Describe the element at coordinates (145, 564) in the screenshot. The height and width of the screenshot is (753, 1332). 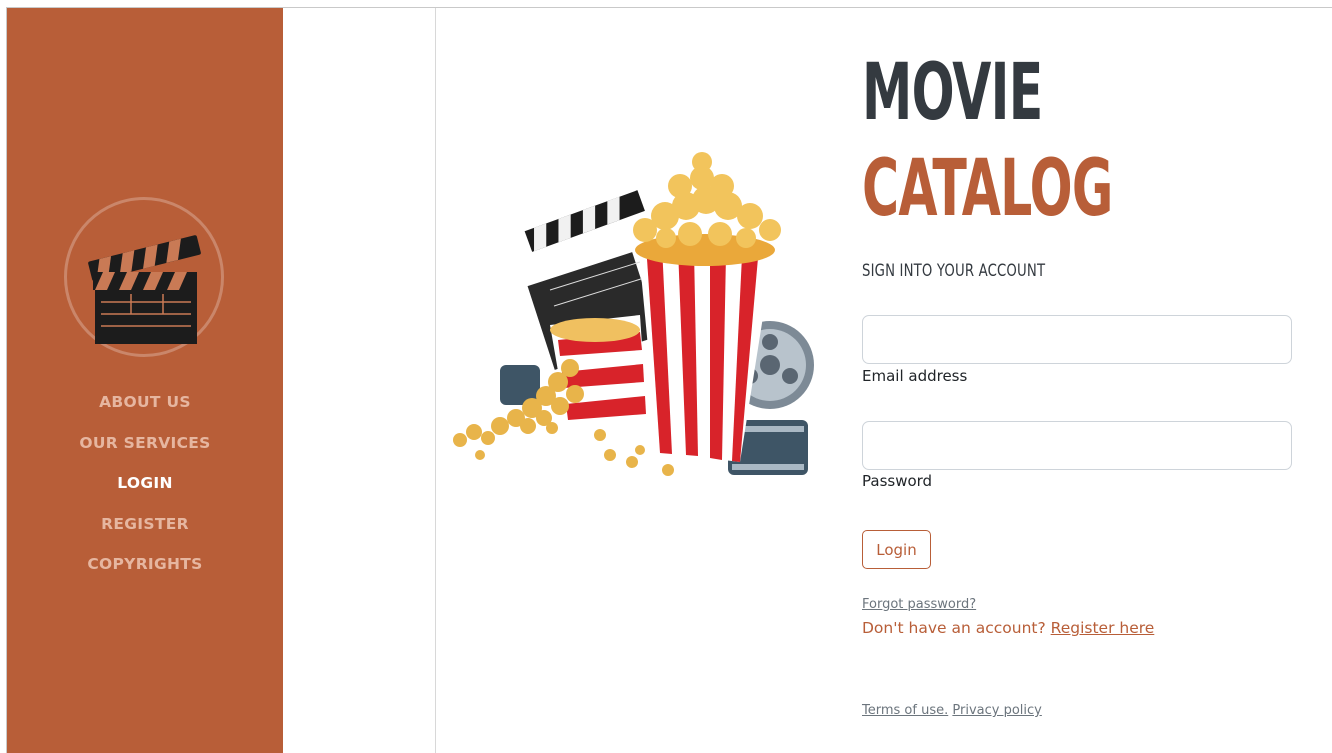
I see `nav-item-copyrights: COPYRIGHTS` at that location.